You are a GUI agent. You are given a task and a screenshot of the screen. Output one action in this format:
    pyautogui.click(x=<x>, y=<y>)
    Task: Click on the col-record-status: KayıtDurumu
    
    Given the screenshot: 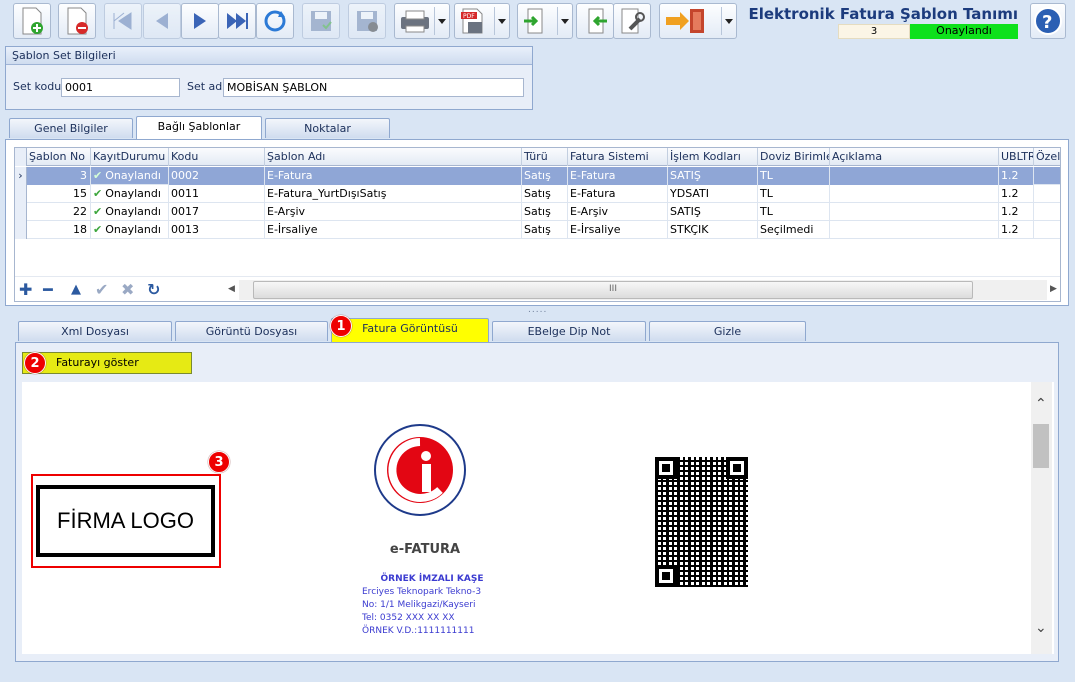 What is the action you would take?
    pyautogui.click(x=130, y=157)
    